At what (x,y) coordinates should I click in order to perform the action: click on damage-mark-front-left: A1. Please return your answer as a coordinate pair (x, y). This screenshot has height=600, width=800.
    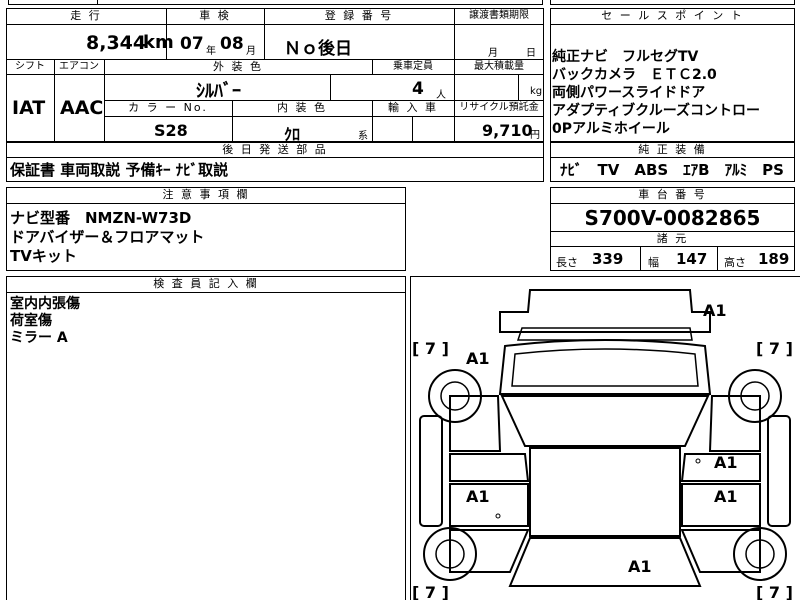
    Looking at the image, I should click on (478, 358).